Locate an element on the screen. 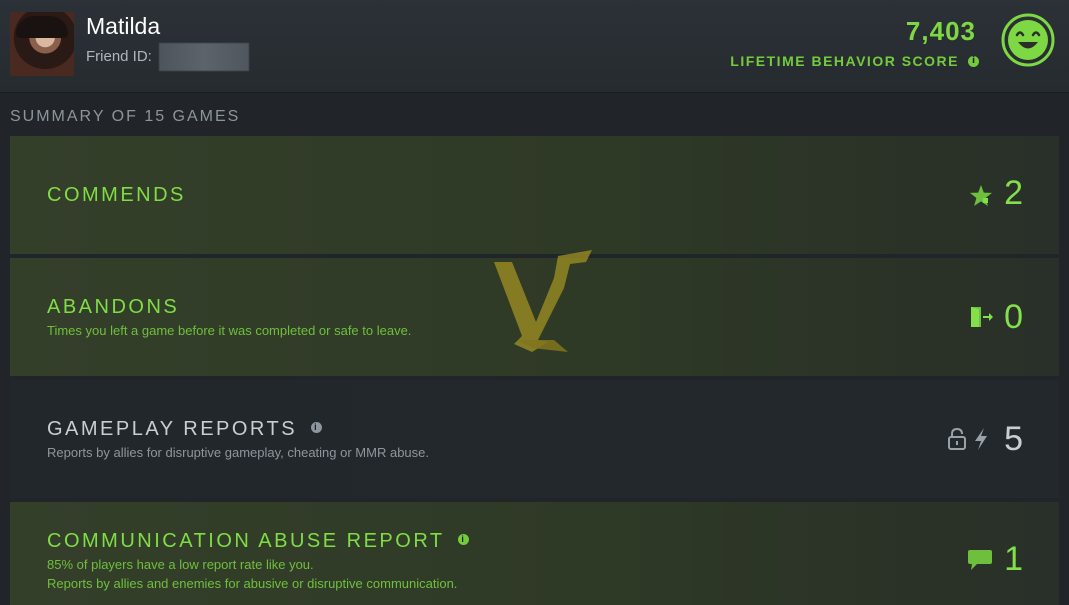 The width and height of the screenshot is (1069, 605). smiley-face-icon is located at coordinates (1028, 40).